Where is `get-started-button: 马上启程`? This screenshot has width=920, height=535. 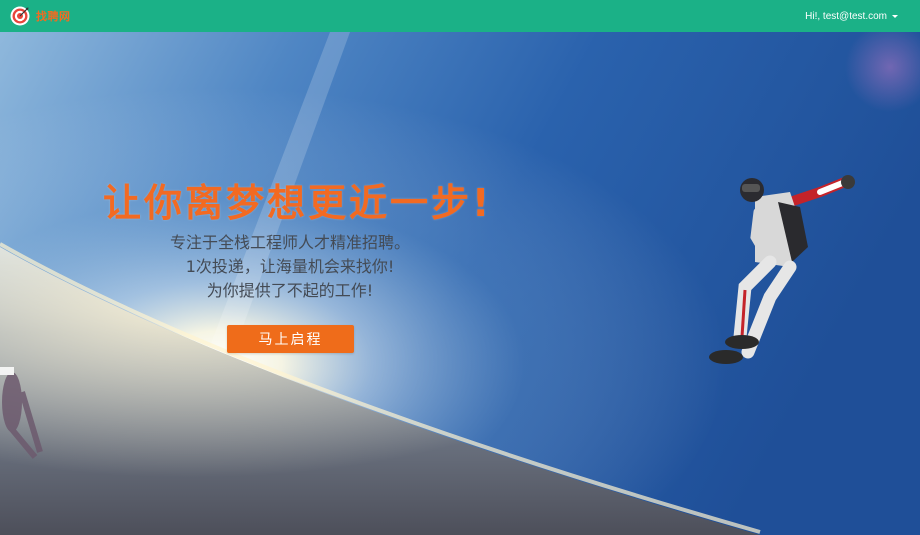
get-started-button: 马上启程 is located at coordinates (290, 339).